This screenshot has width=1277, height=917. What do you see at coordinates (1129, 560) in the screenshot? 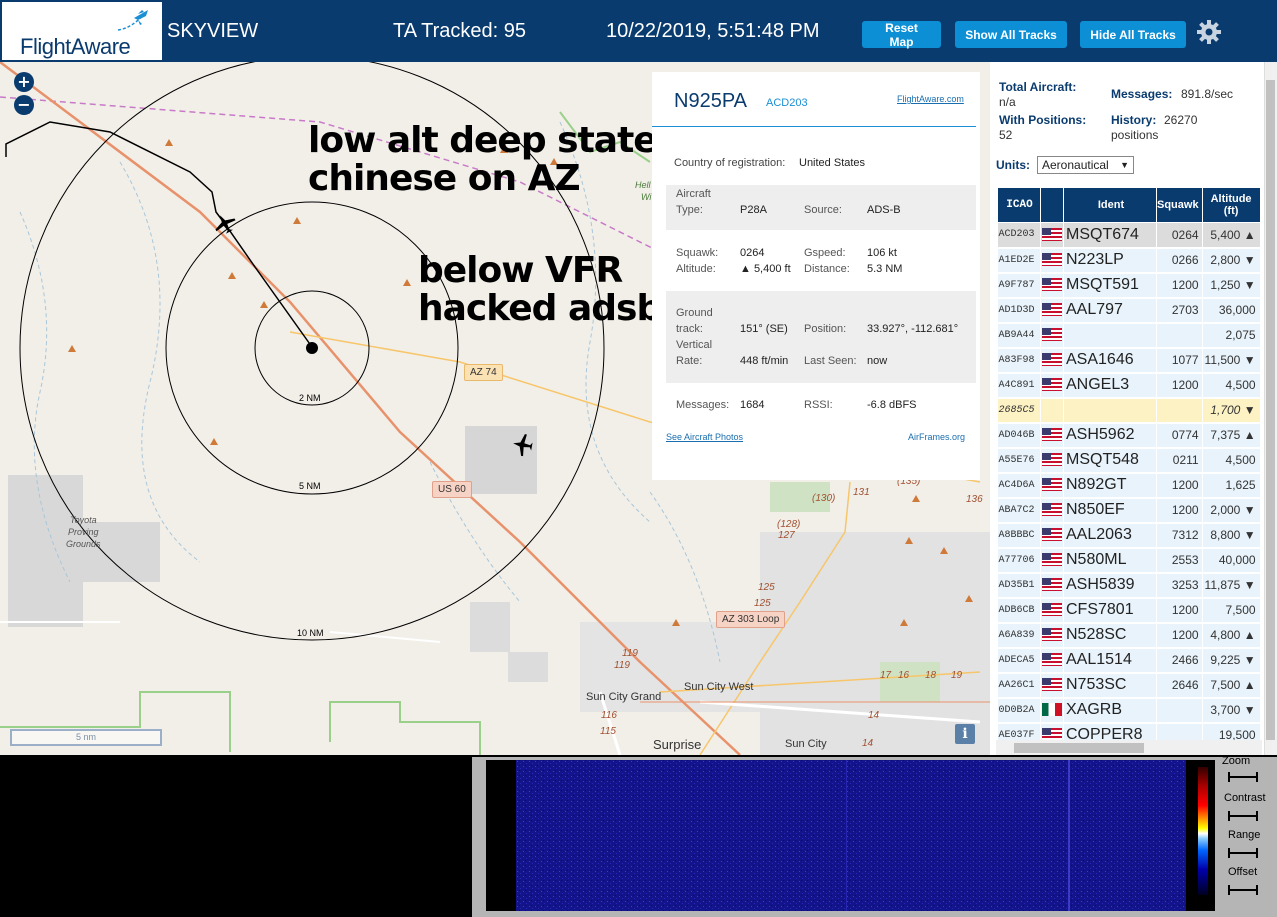
I see `table-row: A77706 N580ML 2553 40,000` at bounding box center [1129, 560].